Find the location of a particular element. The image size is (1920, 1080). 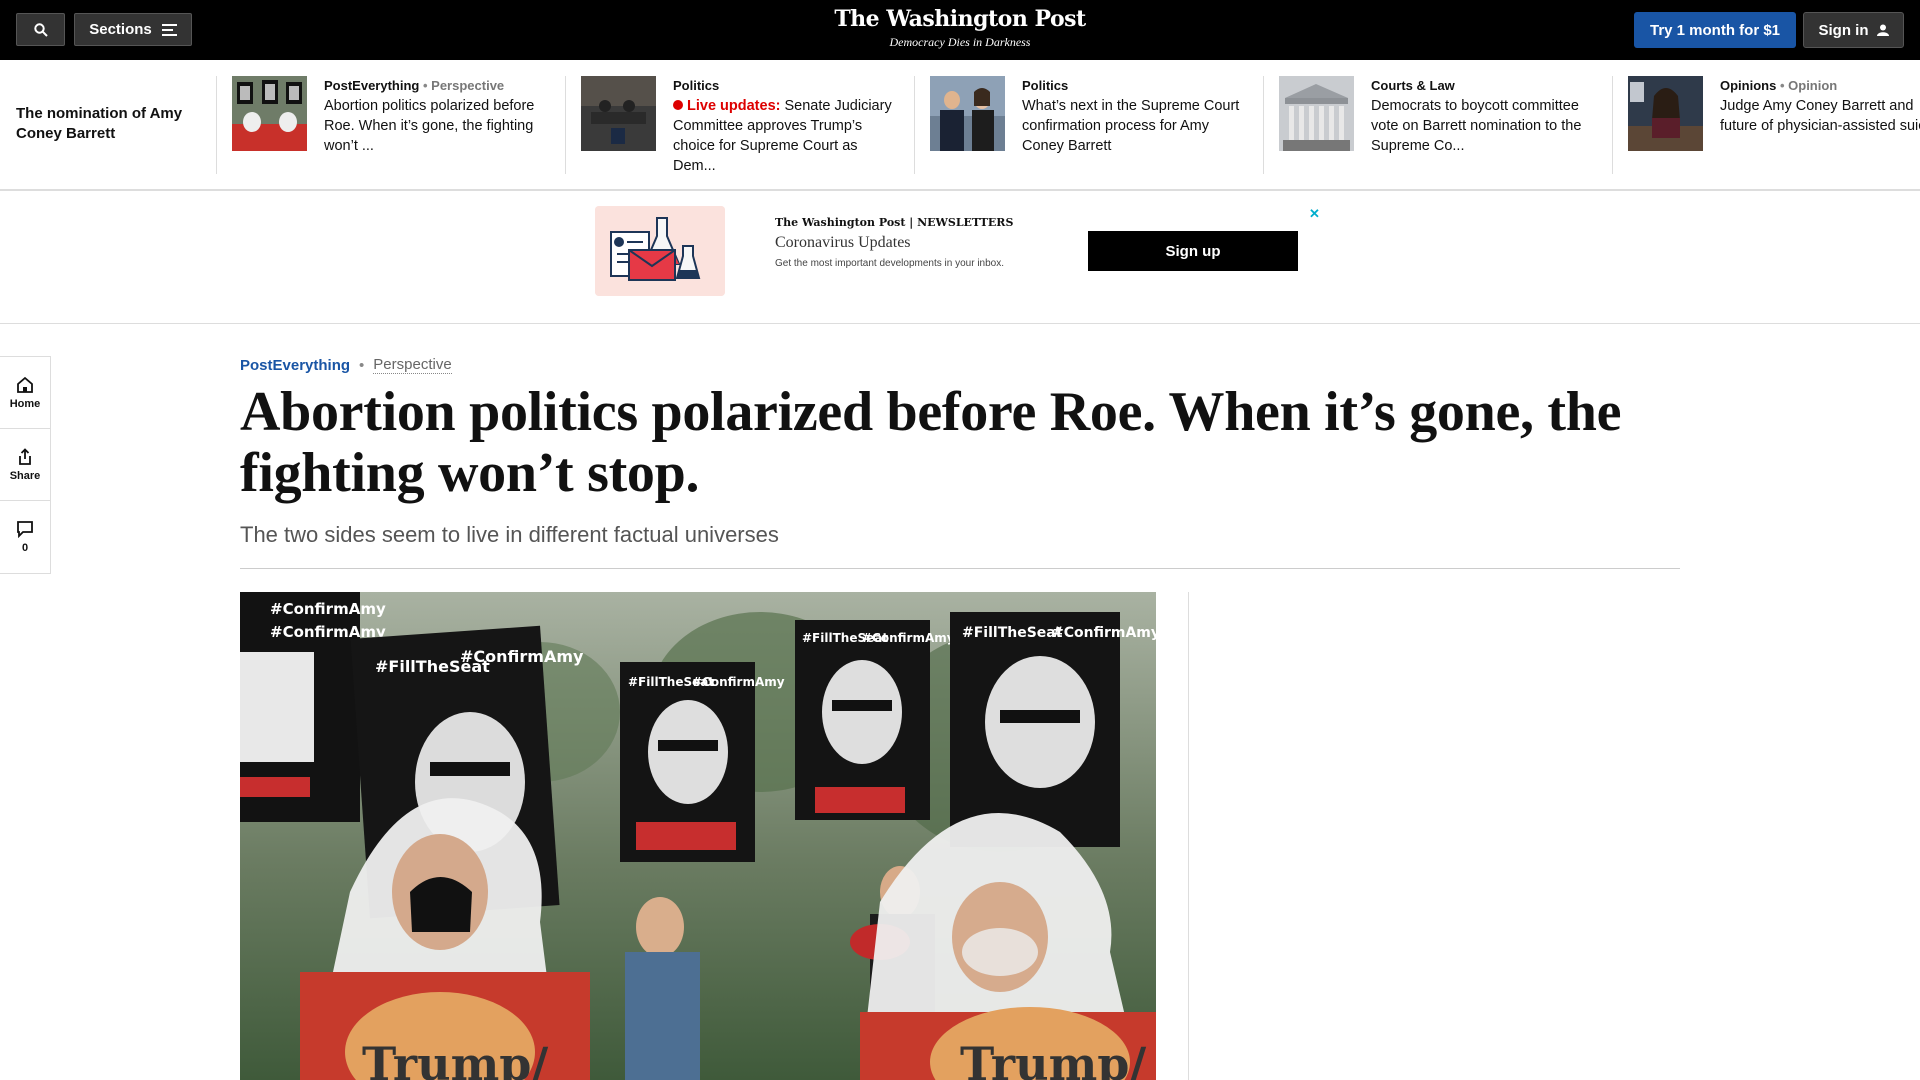

live-label: Live updates: is located at coordinates (734, 106).